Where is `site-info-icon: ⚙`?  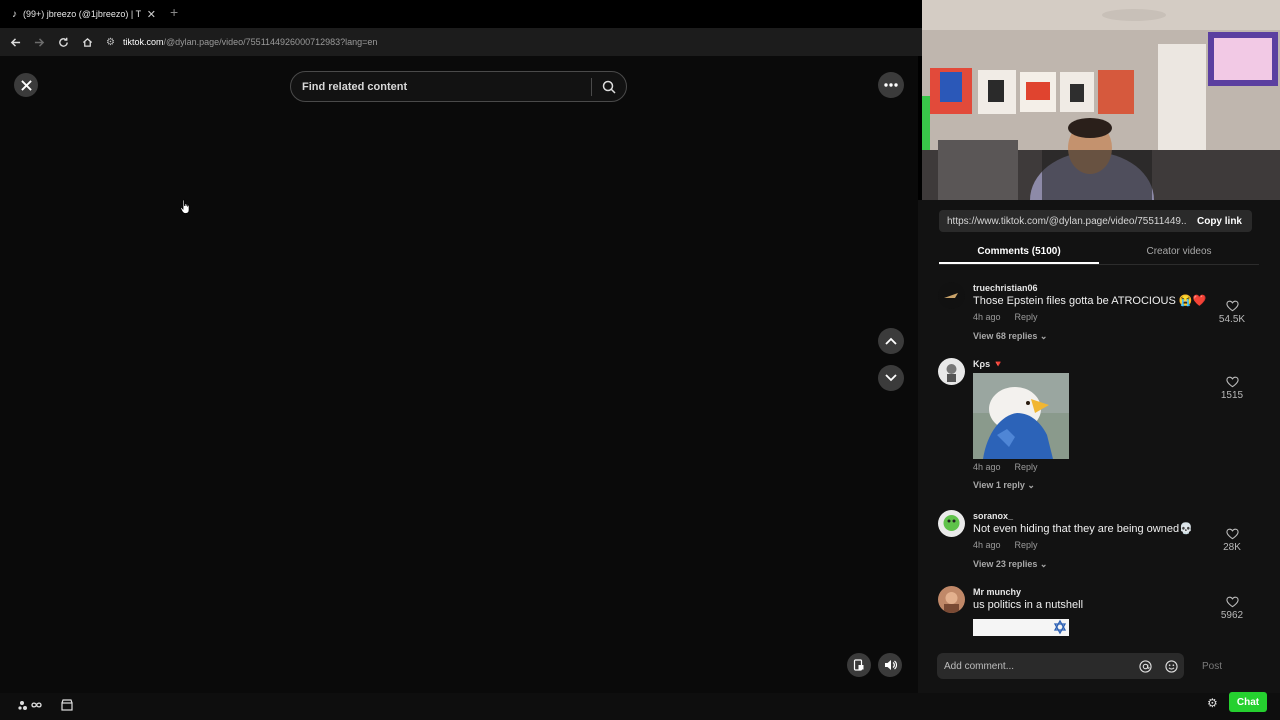
site-info-icon: ⚙ is located at coordinates (110, 42).